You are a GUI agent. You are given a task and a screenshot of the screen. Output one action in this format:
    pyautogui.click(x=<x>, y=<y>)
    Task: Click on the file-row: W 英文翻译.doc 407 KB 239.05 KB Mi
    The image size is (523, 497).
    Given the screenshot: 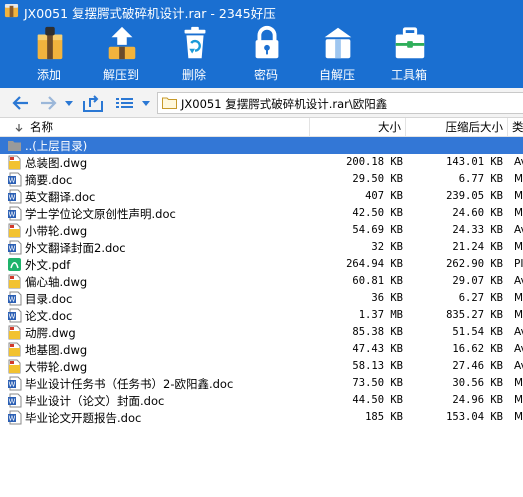 What is the action you would take?
    pyautogui.click(x=261, y=196)
    